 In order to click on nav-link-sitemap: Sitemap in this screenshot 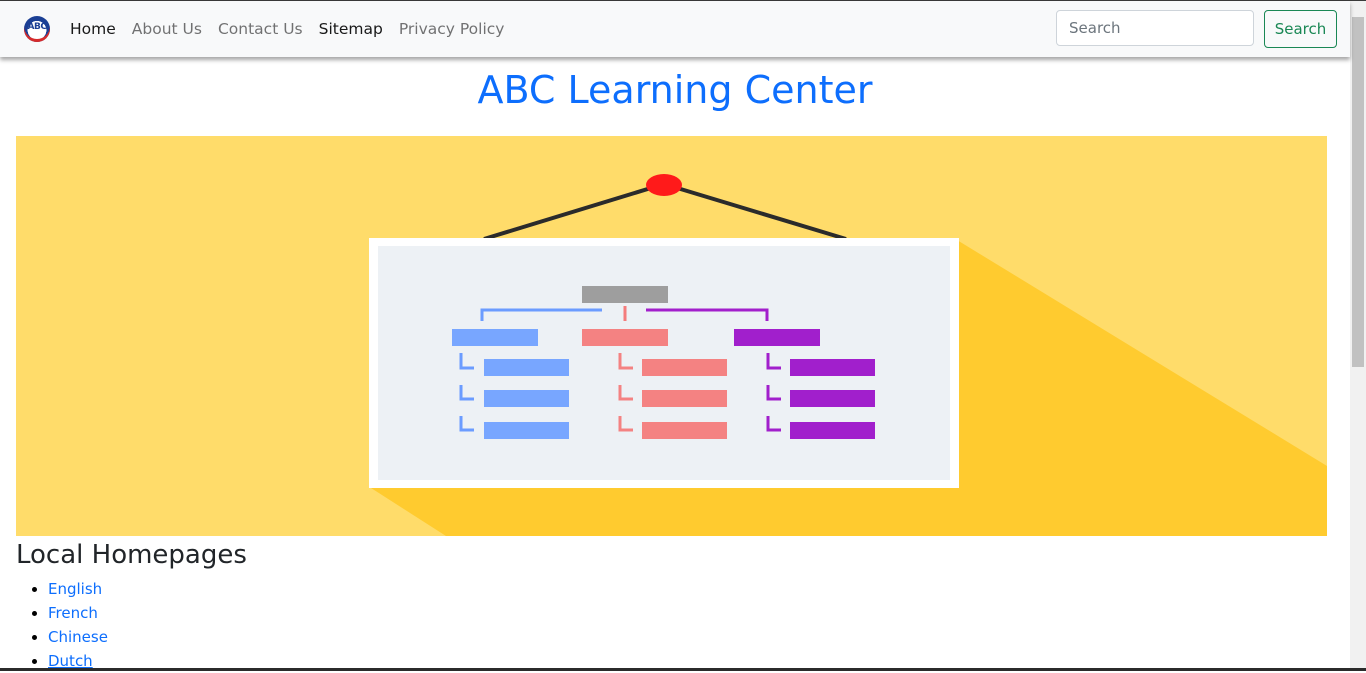, I will do `click(351, 29)`.